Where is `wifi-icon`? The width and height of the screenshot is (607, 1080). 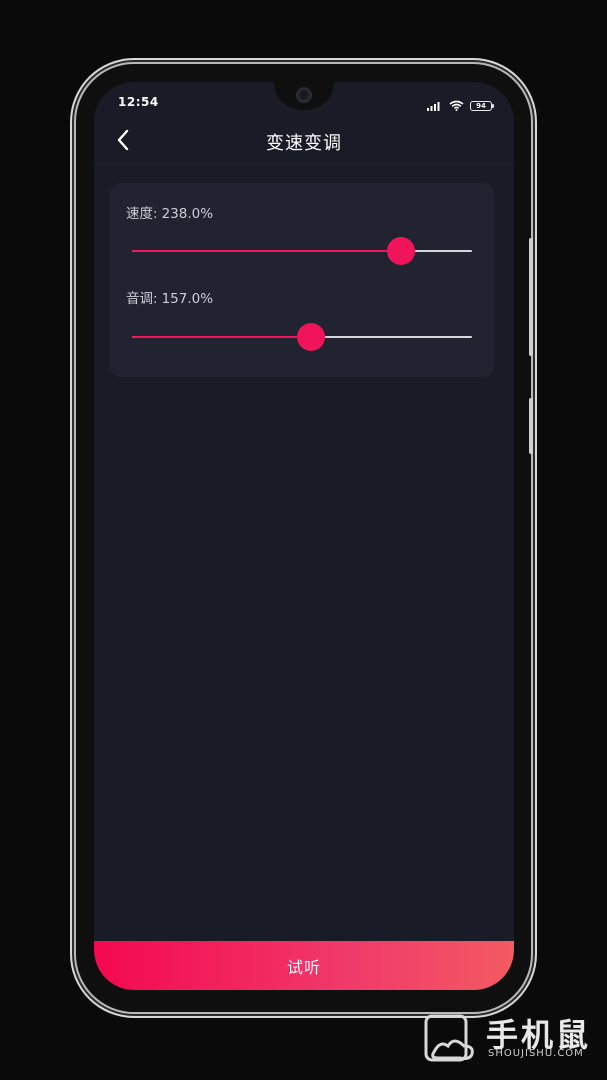
wifi-icon is located at coordinates (456, 105).